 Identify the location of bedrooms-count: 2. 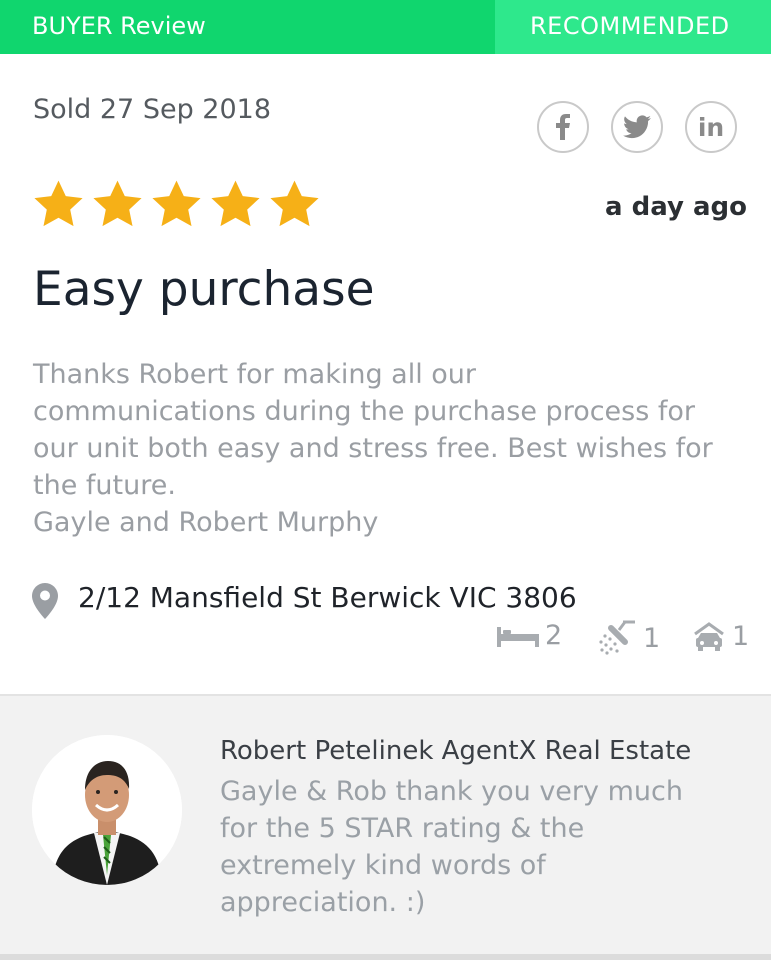
(529, 635).